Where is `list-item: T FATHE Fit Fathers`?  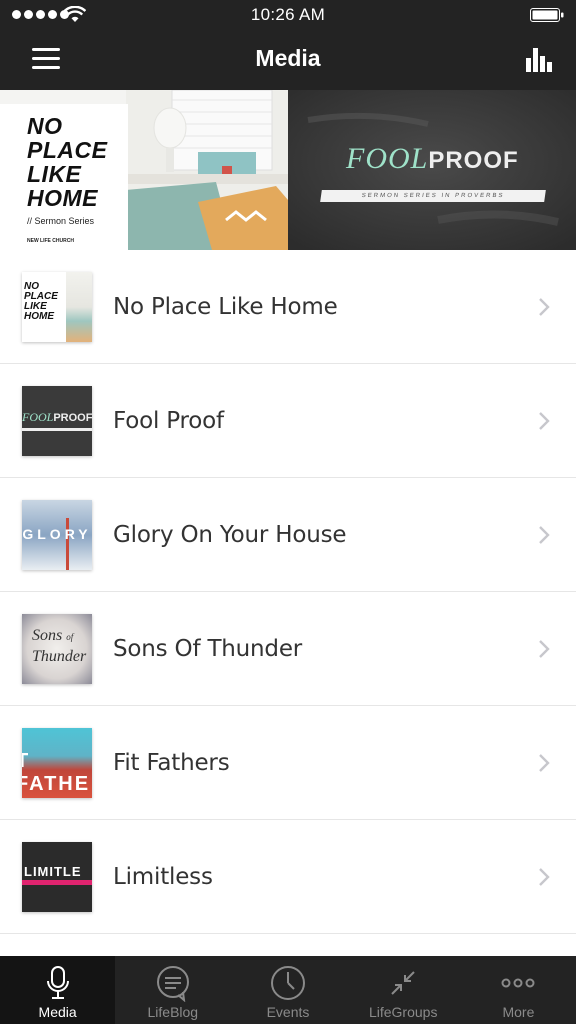 list-item: T FATHE Fit Fathers is located at coordinates (288, 763).